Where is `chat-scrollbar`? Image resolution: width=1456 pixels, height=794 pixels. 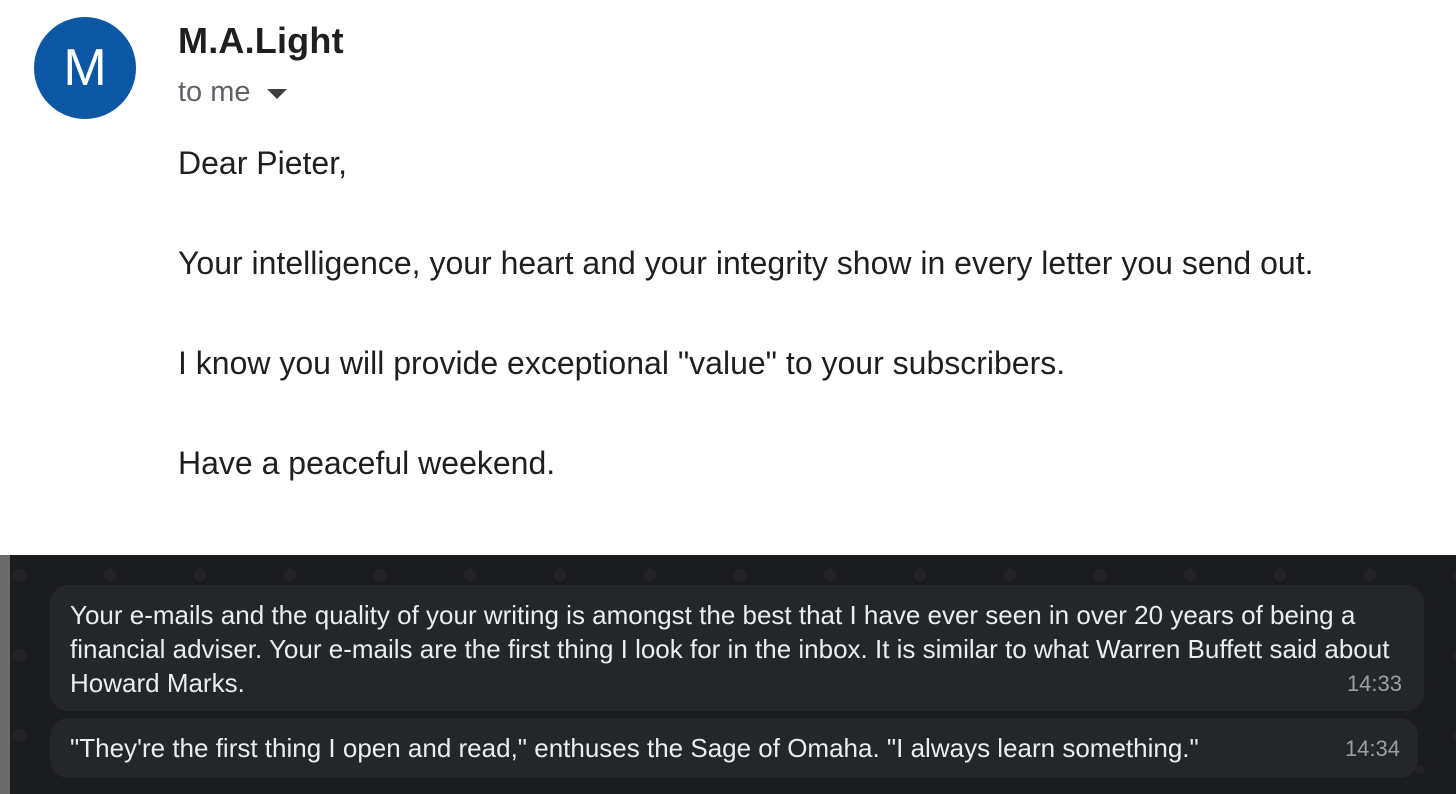 chat-scrollbar is located at coordinates (5, 674).